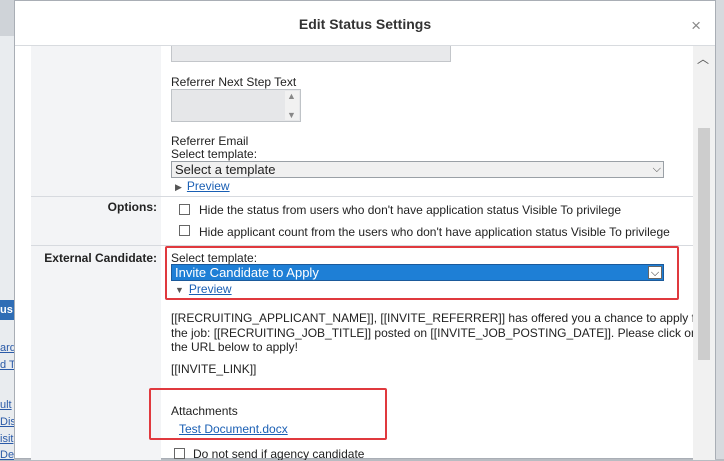 This screenshot has width=724, height=461. I want to click on background-page: us arde d T ult Dis isit Def, so click(7, 230).